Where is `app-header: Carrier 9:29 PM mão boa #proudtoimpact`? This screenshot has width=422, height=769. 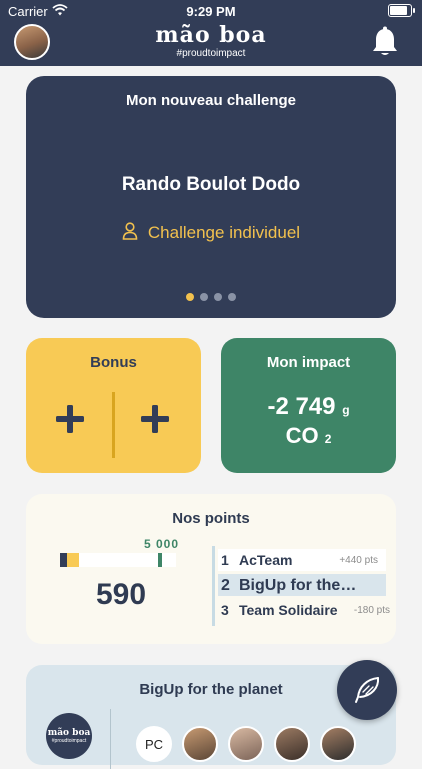 app-header: Carrier 9:29 PM mão boa #proudtoimpact is located at coordinates (211, 33).